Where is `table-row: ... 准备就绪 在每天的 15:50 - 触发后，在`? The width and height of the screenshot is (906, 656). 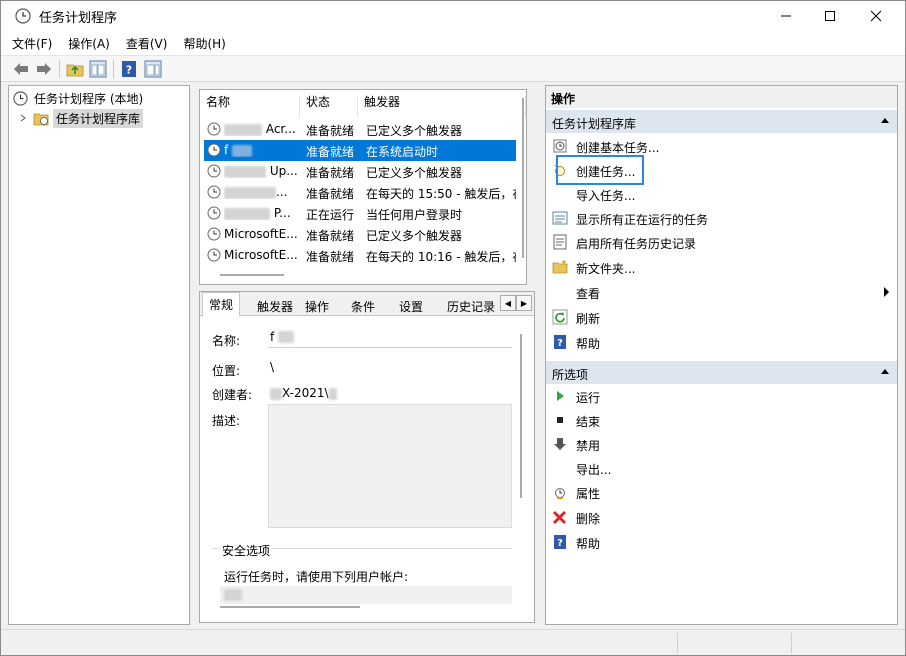
table-row: ... 准备就绪 在每天的 15:50 - 触发后，在 is located at coordinates (360, 192).